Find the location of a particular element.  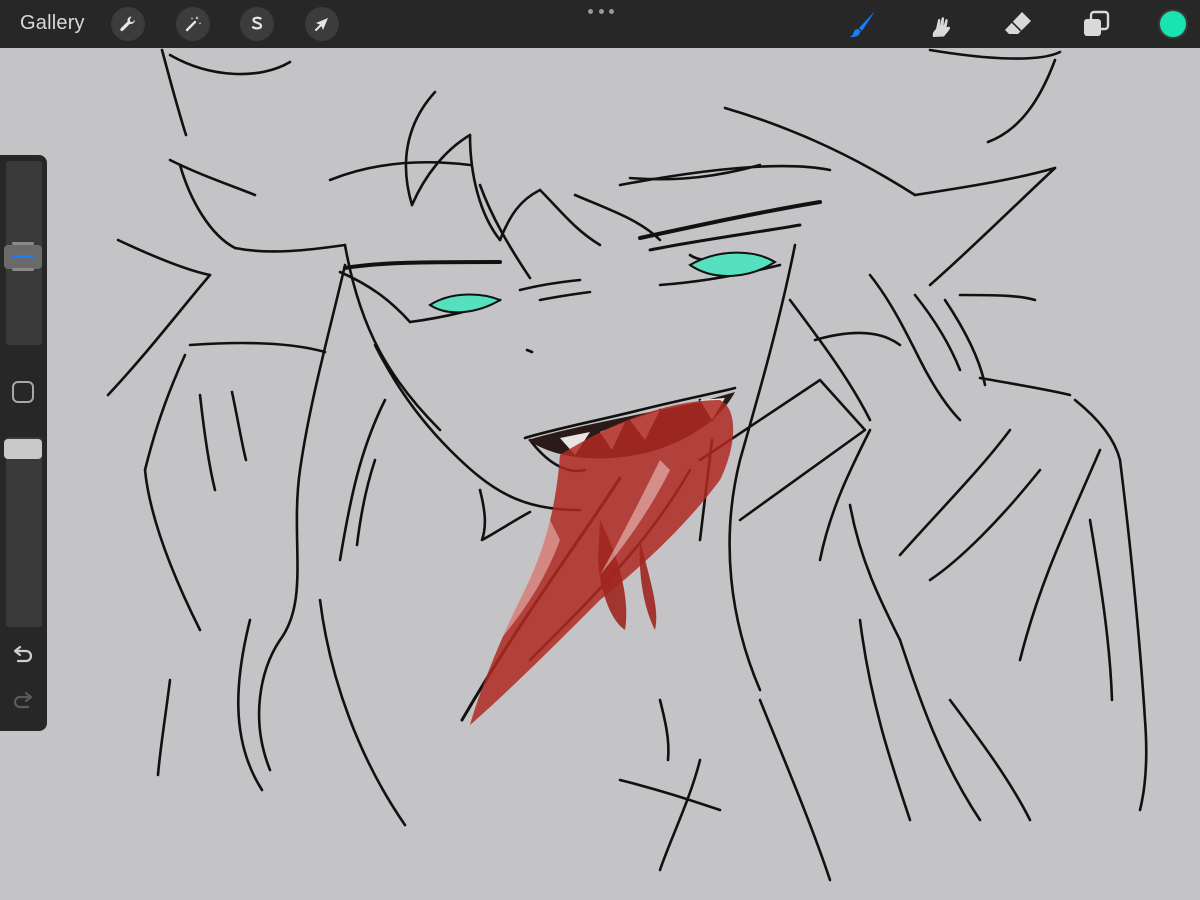

brush-icon is located at coordinates (862, 24).